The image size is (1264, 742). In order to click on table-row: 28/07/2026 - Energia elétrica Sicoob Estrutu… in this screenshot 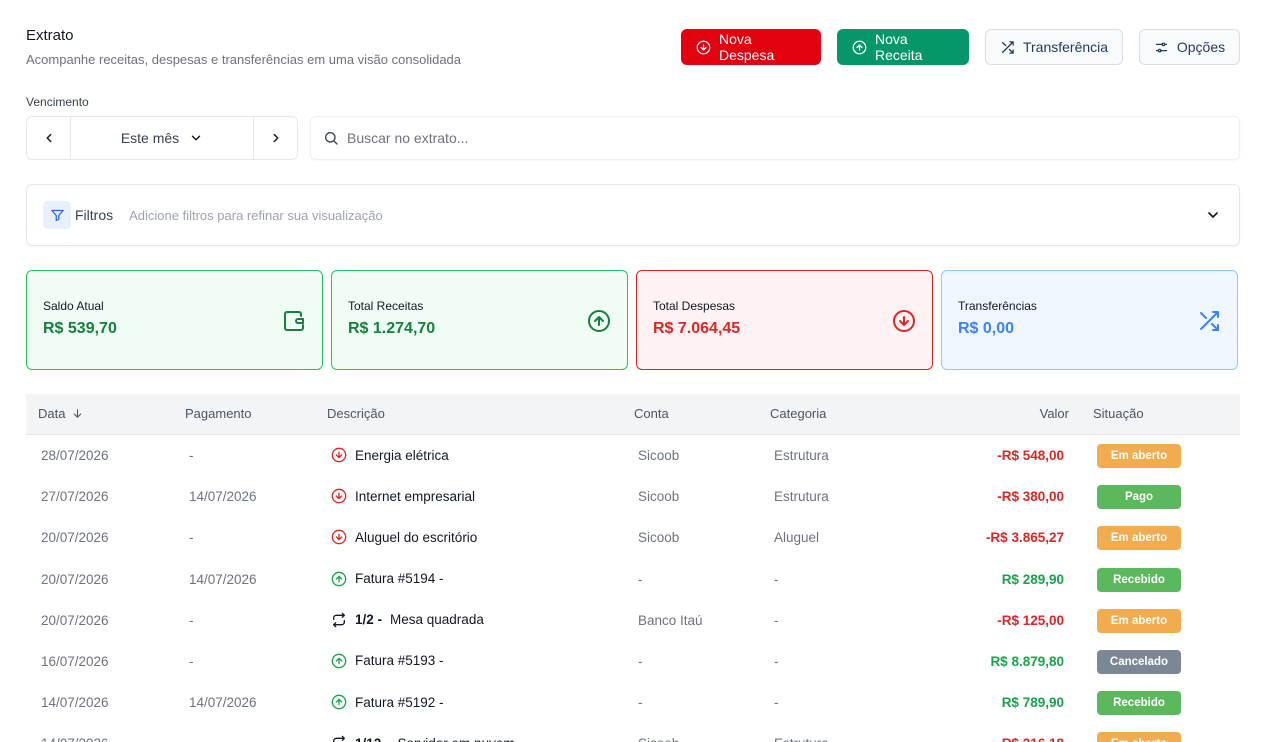, I will do `click(633, 455)`.